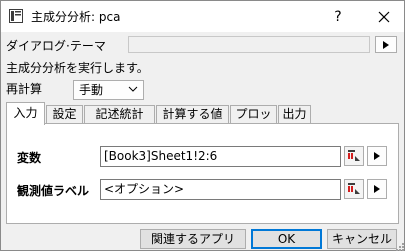 The width and height of the screenshot is (405, 251). Describe the element at coordinates (220, 156) in the screenshot. I see `variables-input: [Book3]Sheet1!2:6` at that location.